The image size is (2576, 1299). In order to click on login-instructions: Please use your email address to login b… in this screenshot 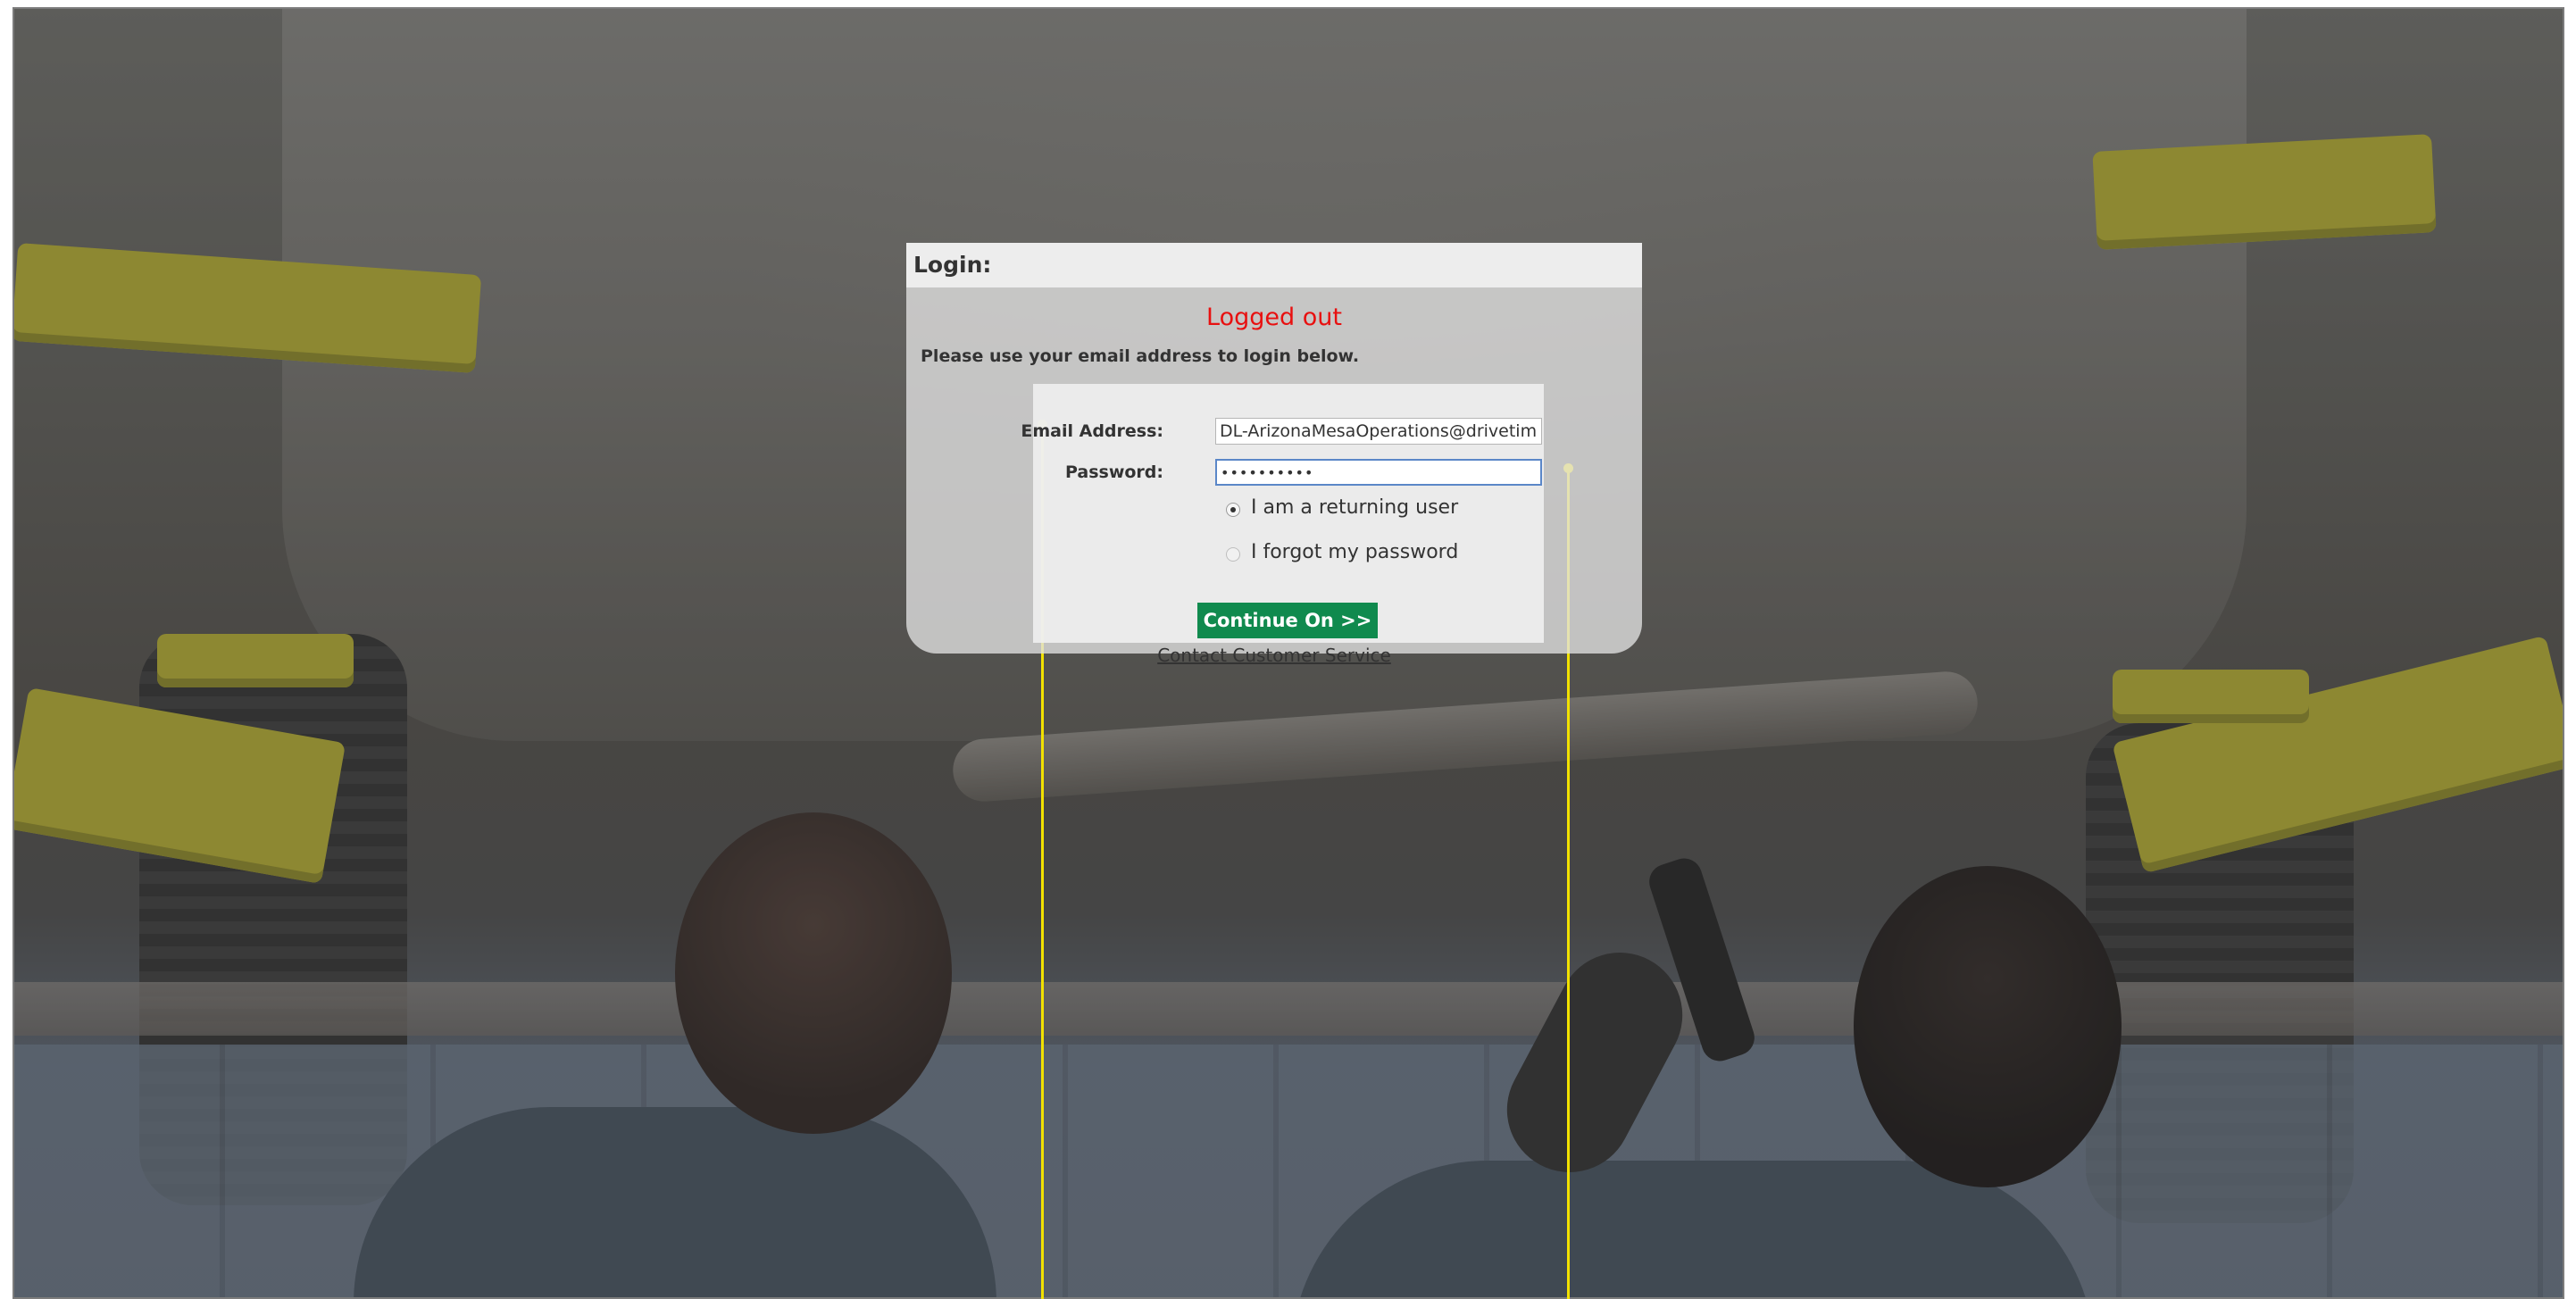, I will do `click(1140, 356)`.